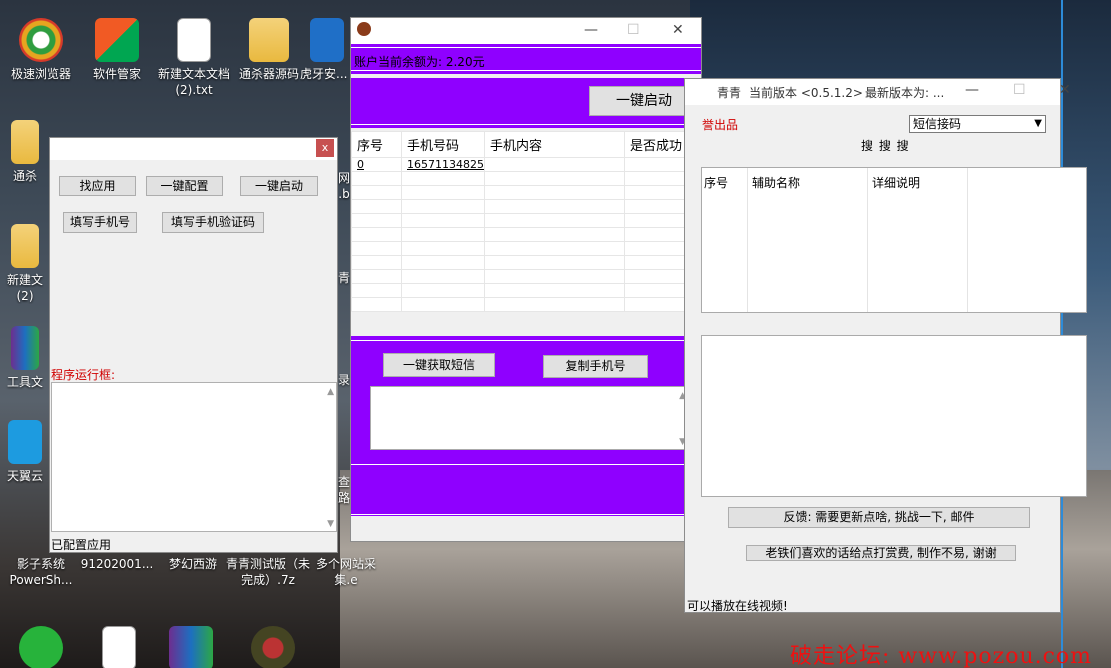 The height and width of the screenshot is (668, 1111). What do you see at coordinates (194, 40) in the screenshot?
I see `text-file-icon` at bounding box center [194, 40].